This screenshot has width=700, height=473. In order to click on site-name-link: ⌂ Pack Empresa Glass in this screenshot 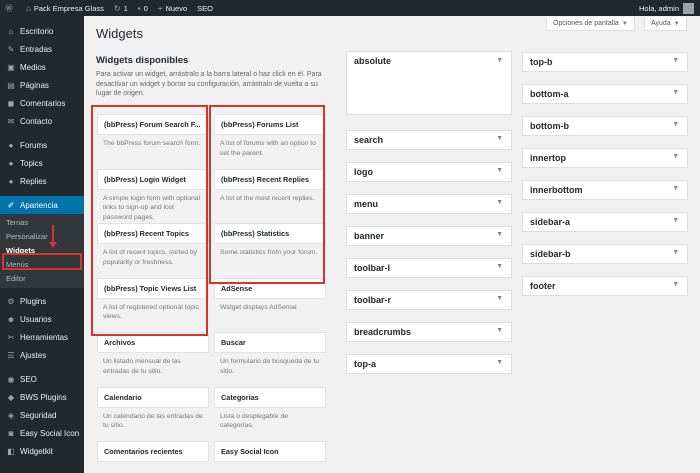, I will do `click(65, 8)`.